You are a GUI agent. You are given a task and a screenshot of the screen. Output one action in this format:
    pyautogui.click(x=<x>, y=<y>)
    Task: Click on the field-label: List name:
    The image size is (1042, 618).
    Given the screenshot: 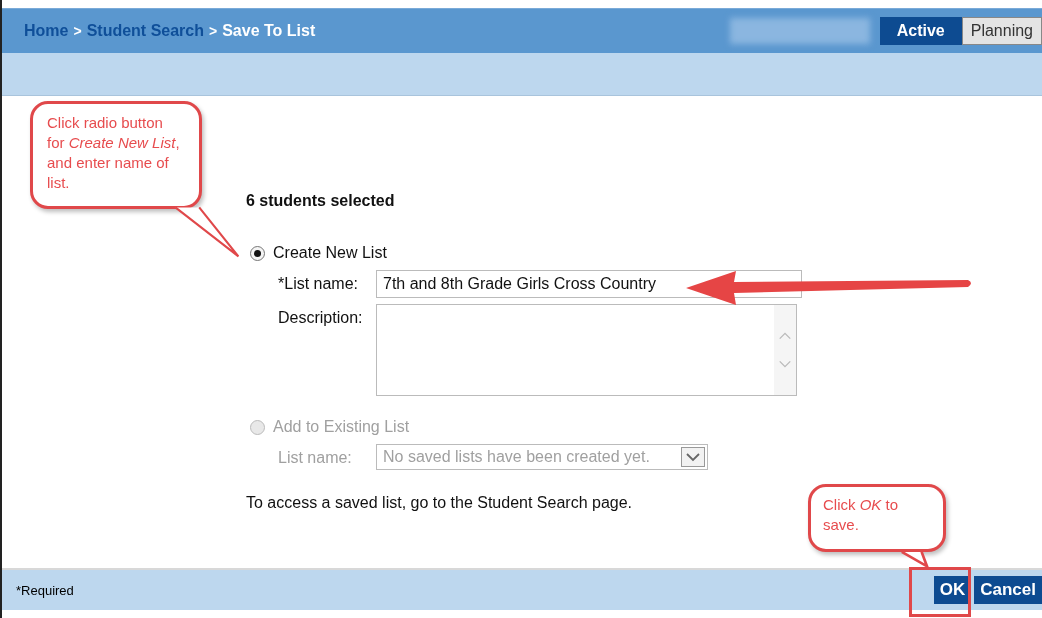 What is the action you would take?
    pyautogui.click(x=315, y=457)
    